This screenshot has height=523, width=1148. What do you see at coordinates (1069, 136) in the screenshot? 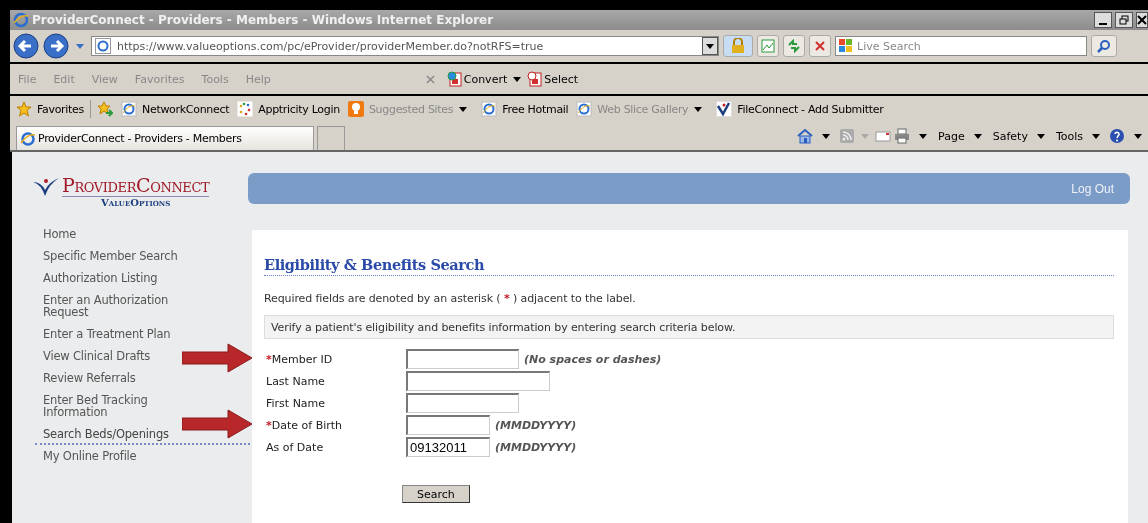
I see `command-menu: Tools` at bounding box center [1069, 136].